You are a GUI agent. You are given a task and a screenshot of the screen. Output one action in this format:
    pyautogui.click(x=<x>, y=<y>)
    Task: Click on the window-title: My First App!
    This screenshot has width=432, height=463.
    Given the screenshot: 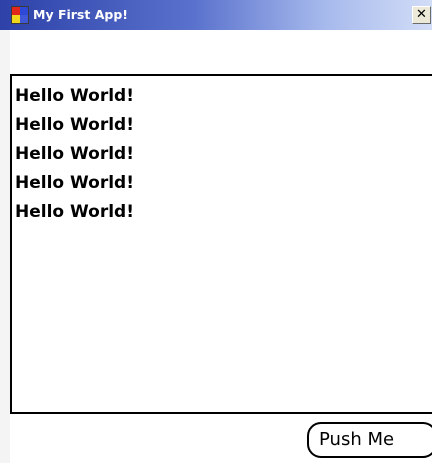 What is the action you would take?
    pyautogui.click(x=80, y=14)
    